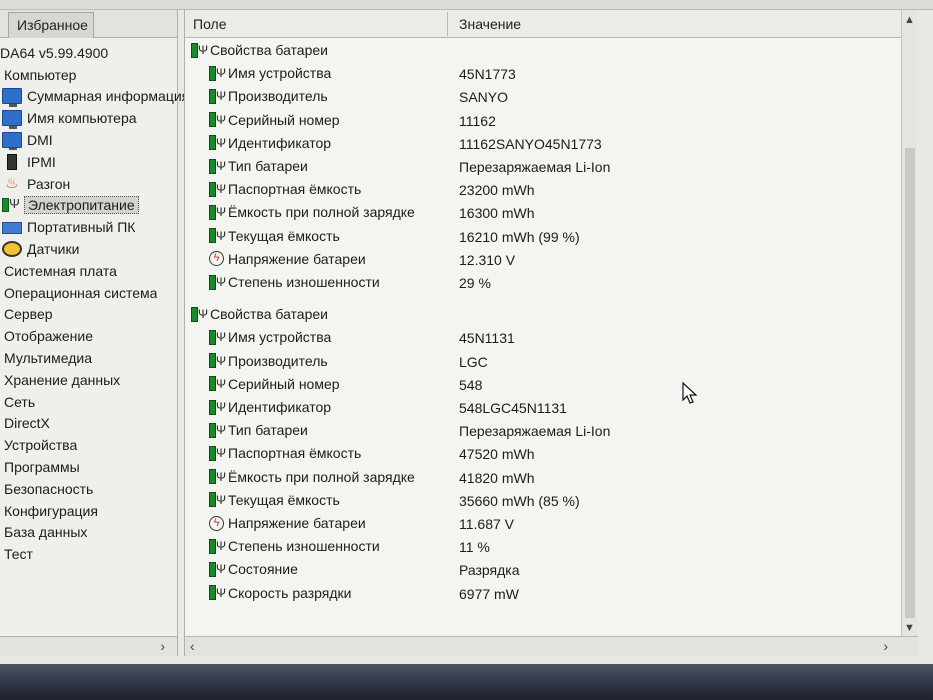 The height and width of the screenshot is (700, 933). What do you see at coordinates (60, 270) in the screenshot?
I see `tree-item: Системная плата` at bounding box center [60, 270].